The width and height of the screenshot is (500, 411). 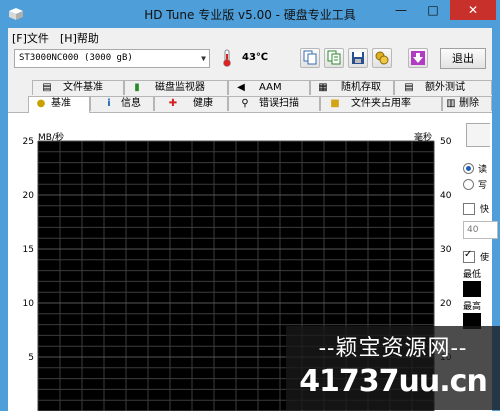 I want to click on random-access-icon: ▦, so click(x=323, y=87).